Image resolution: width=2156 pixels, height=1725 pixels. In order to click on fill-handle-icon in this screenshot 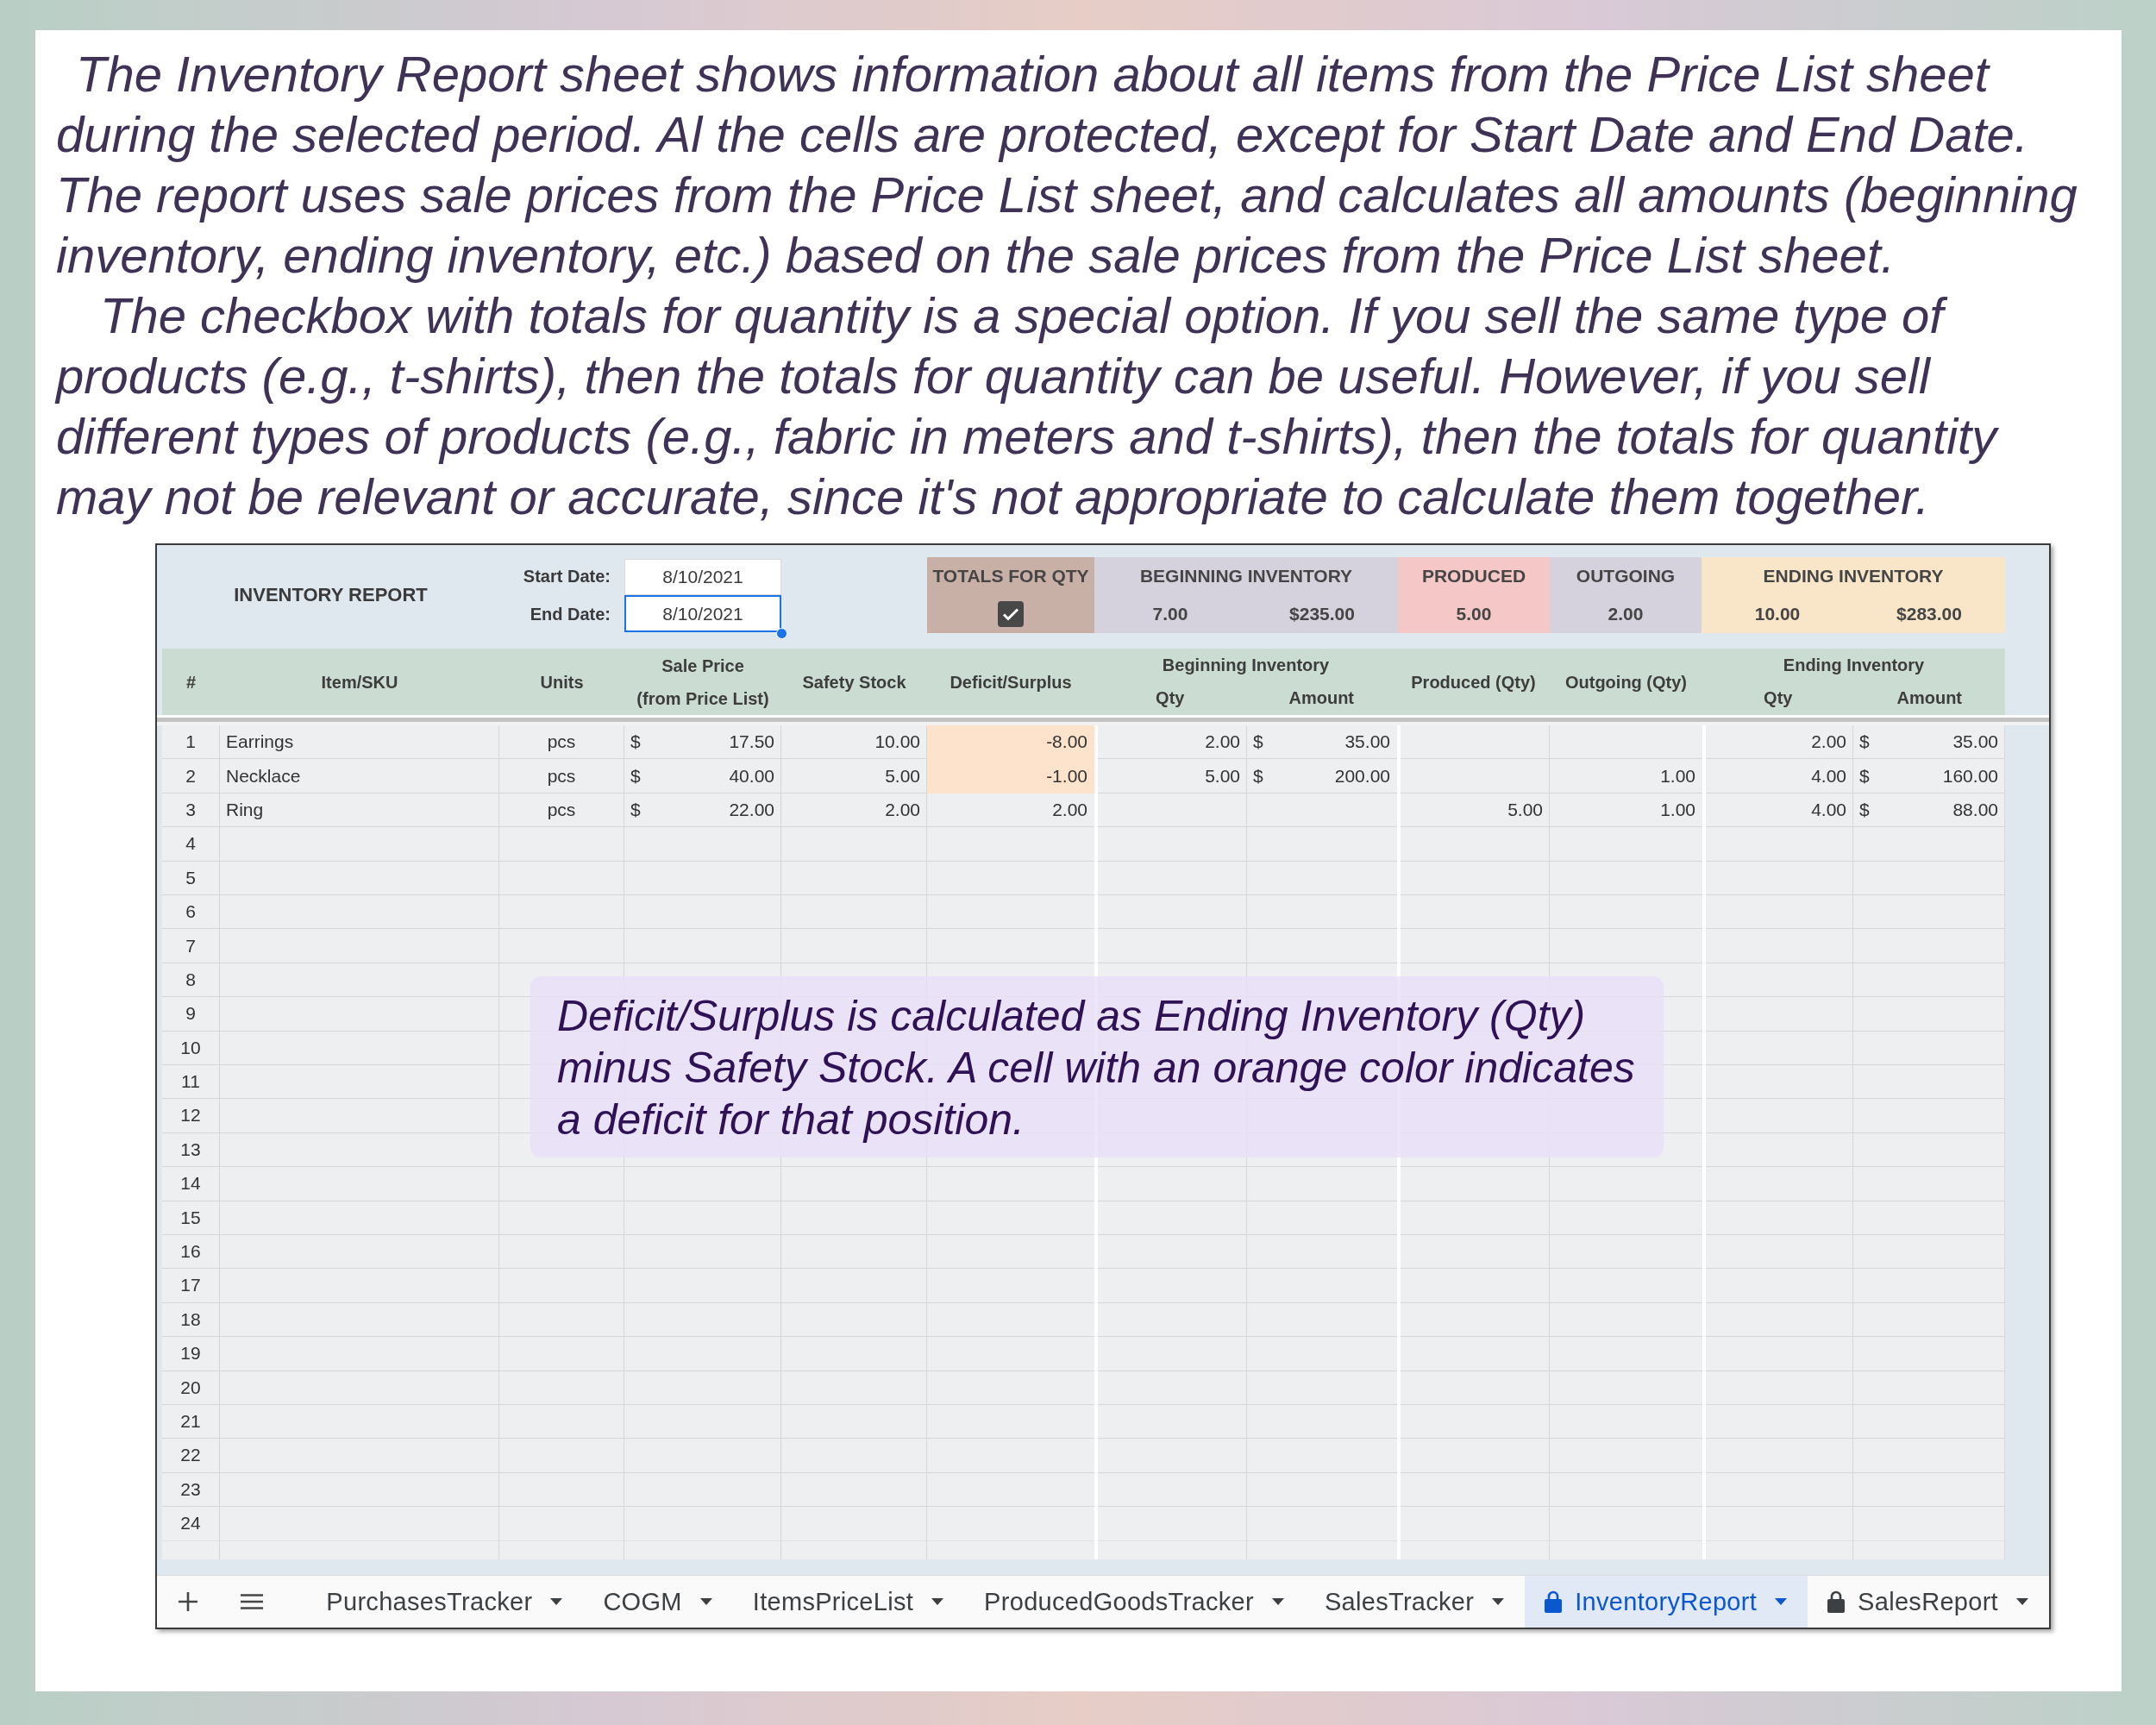, I will do `click(781, 633)`.